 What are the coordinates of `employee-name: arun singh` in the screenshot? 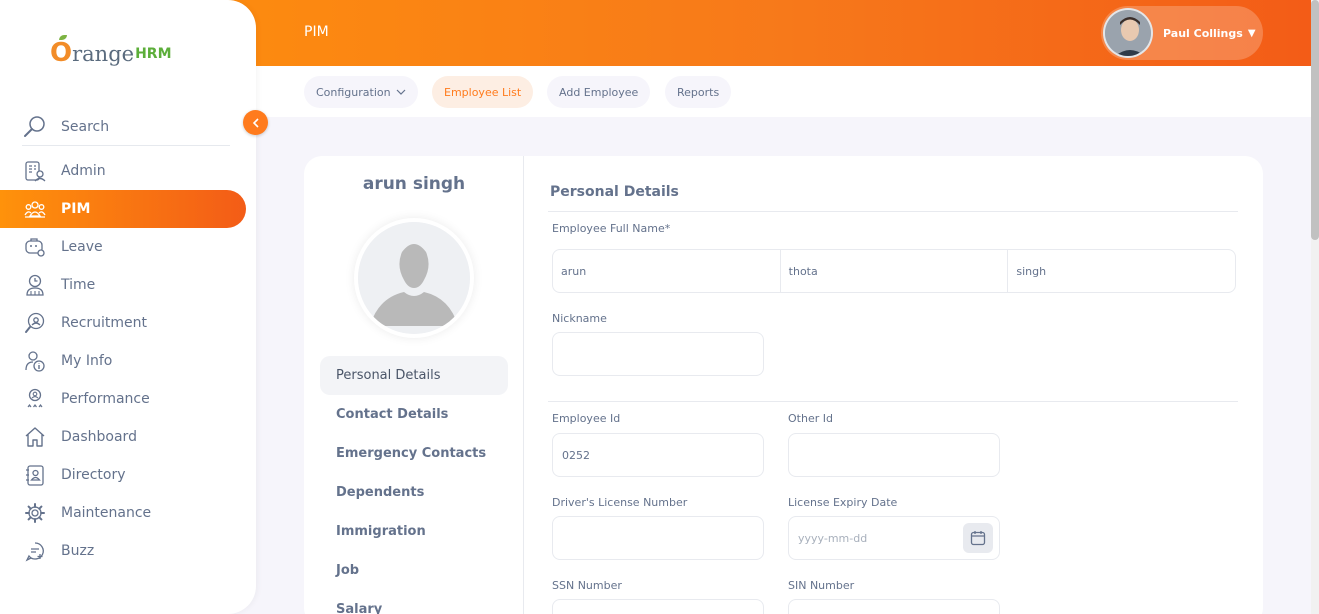 It's located at (414, 184).